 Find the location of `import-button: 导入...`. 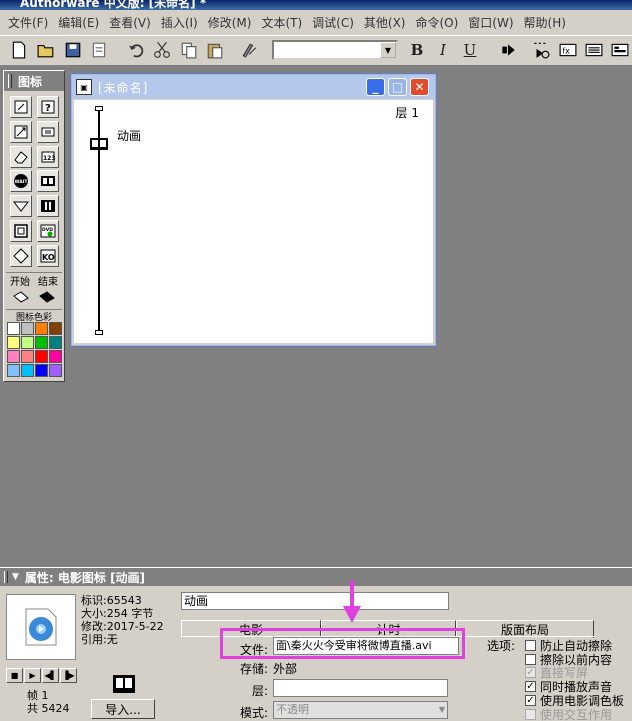

import-button: 导入... is located at coordinates (123, 709).